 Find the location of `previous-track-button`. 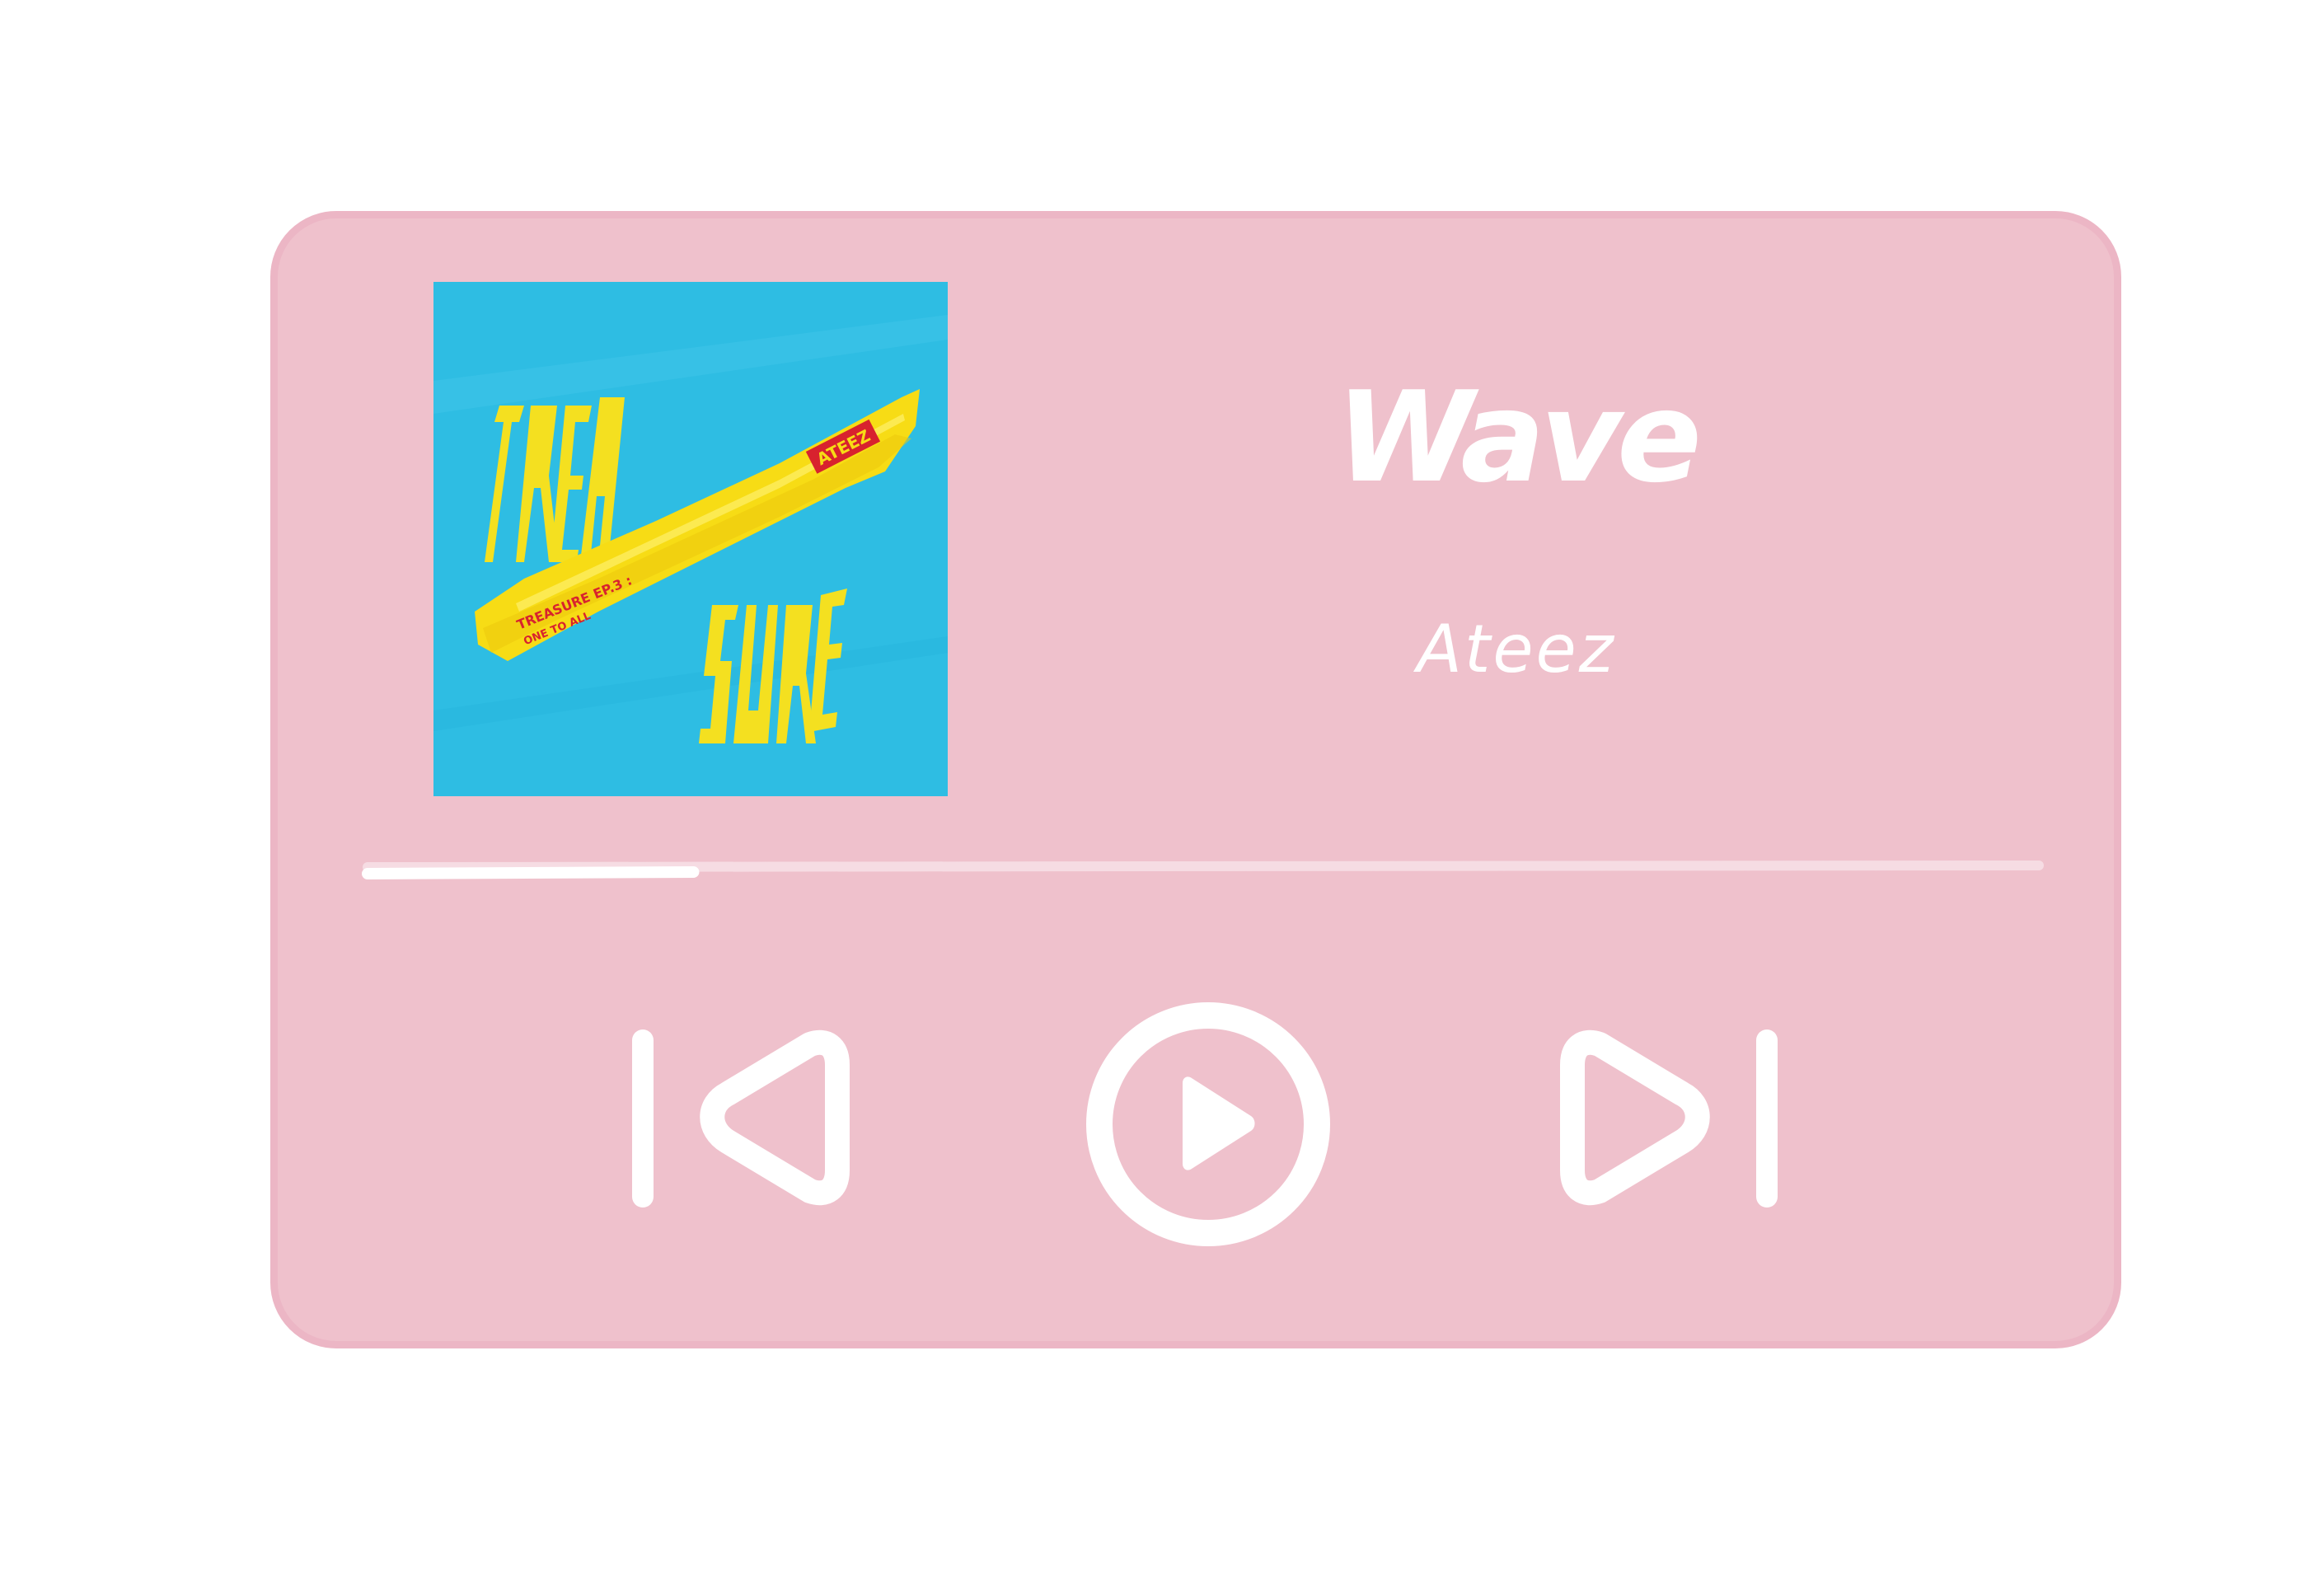

previous-track-button is located at coordinates (738, 1121).